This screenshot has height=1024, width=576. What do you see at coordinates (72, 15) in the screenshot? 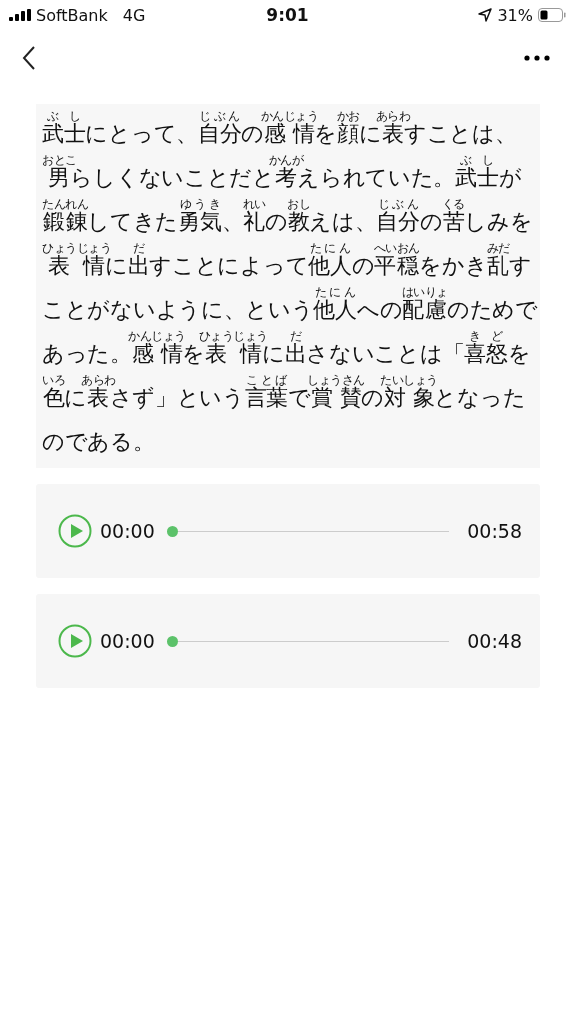
I see `carrier-name: SoftBank` at bounding box center [72, 15].